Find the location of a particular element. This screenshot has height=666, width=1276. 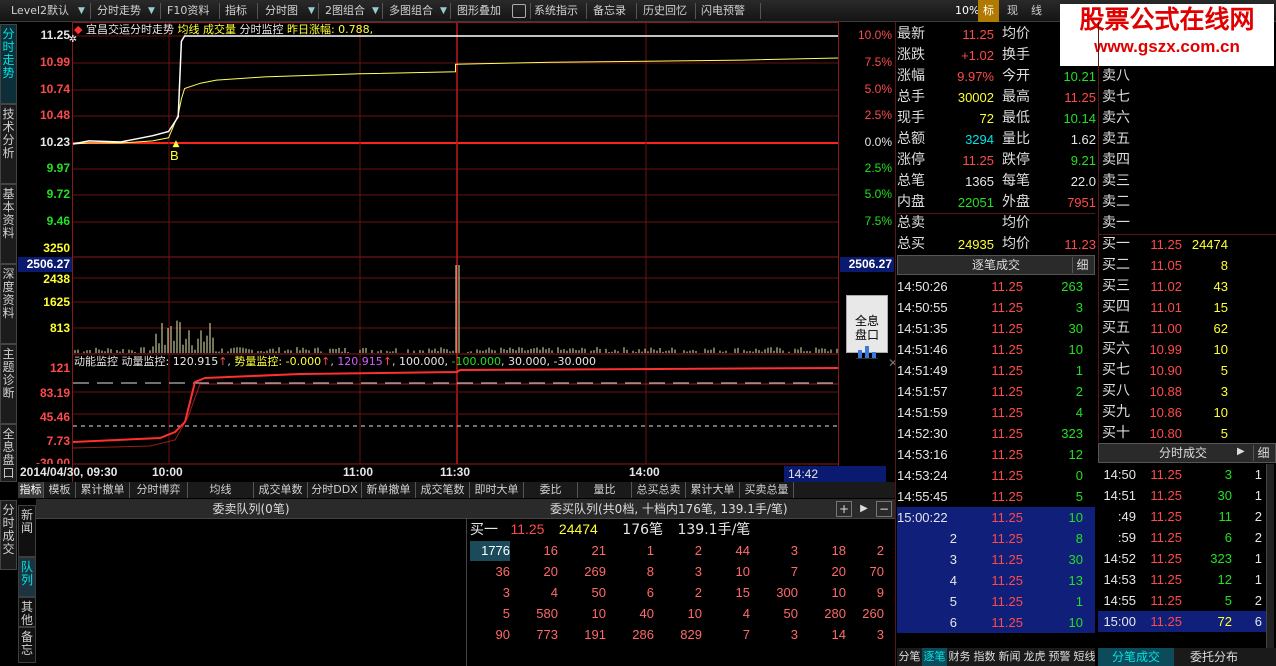

btn-current: 现 is located at coordinates (1012, 11).